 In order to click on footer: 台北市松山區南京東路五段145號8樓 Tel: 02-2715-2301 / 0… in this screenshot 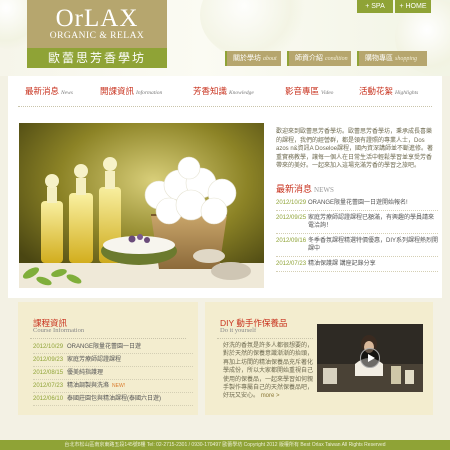, I will do `click(225, 445)`.